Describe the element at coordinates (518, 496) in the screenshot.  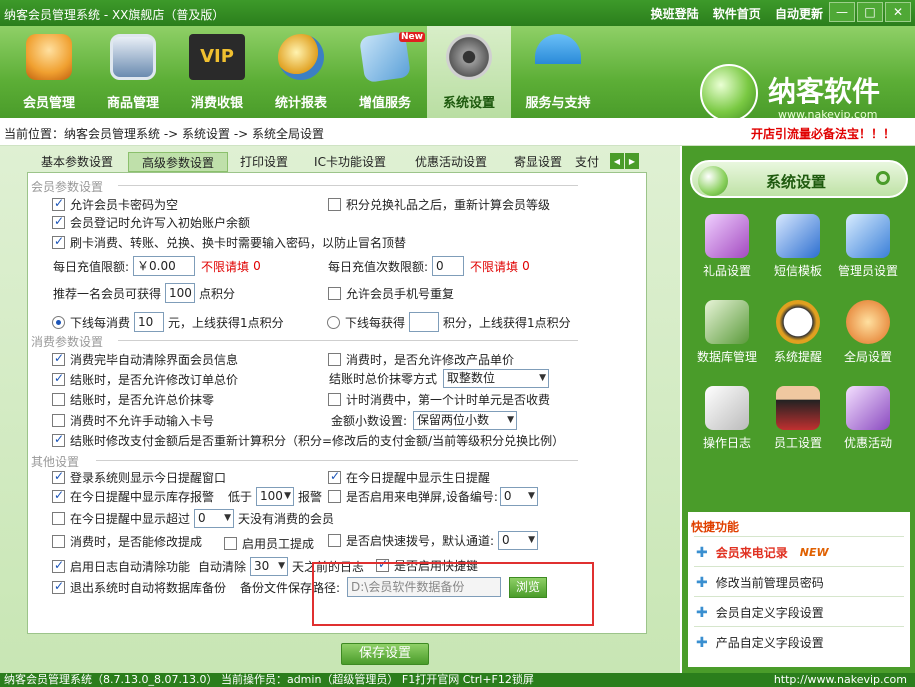
I see `caller-device-select: 0` at that location.